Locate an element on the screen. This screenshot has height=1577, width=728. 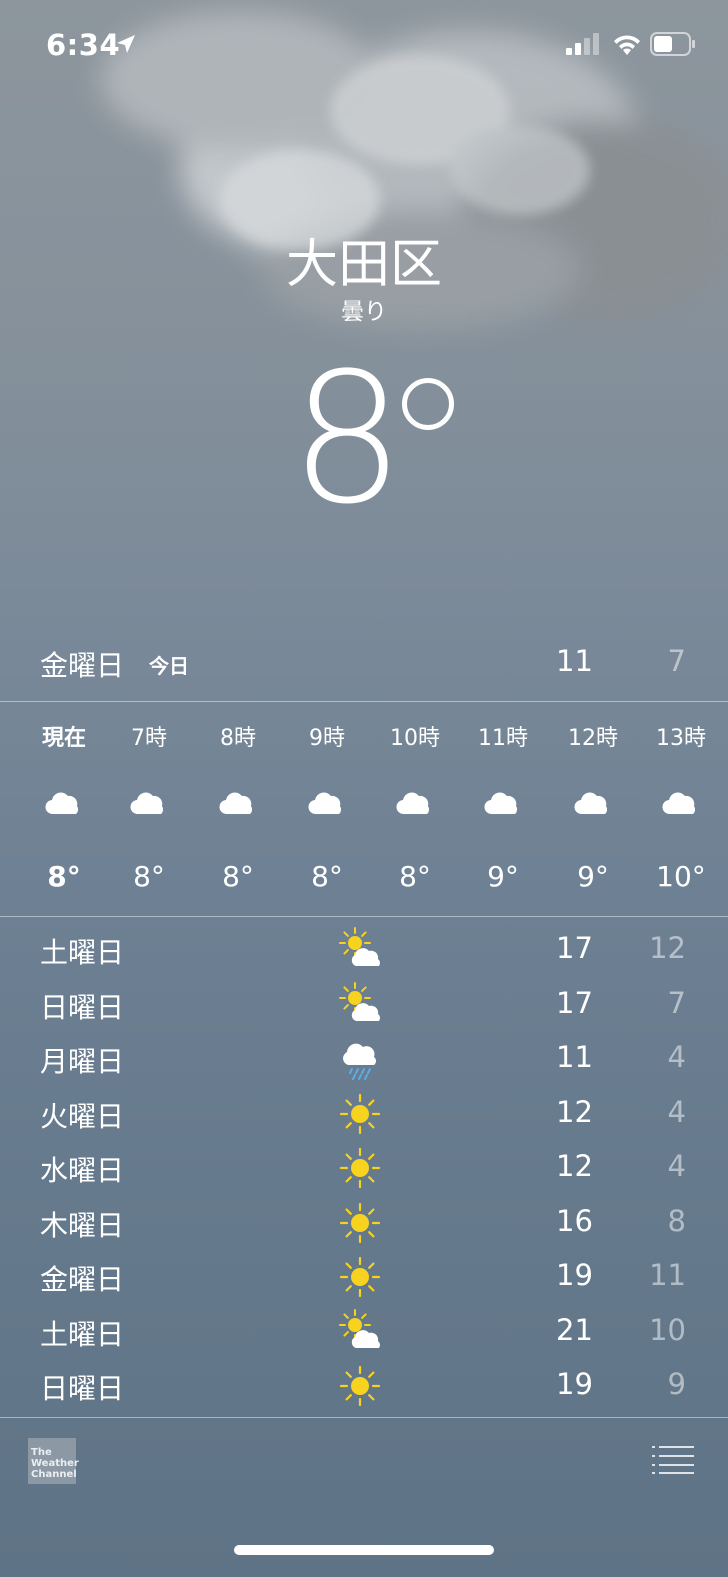
day-high: 11 is located at coordinates (574, 1057).